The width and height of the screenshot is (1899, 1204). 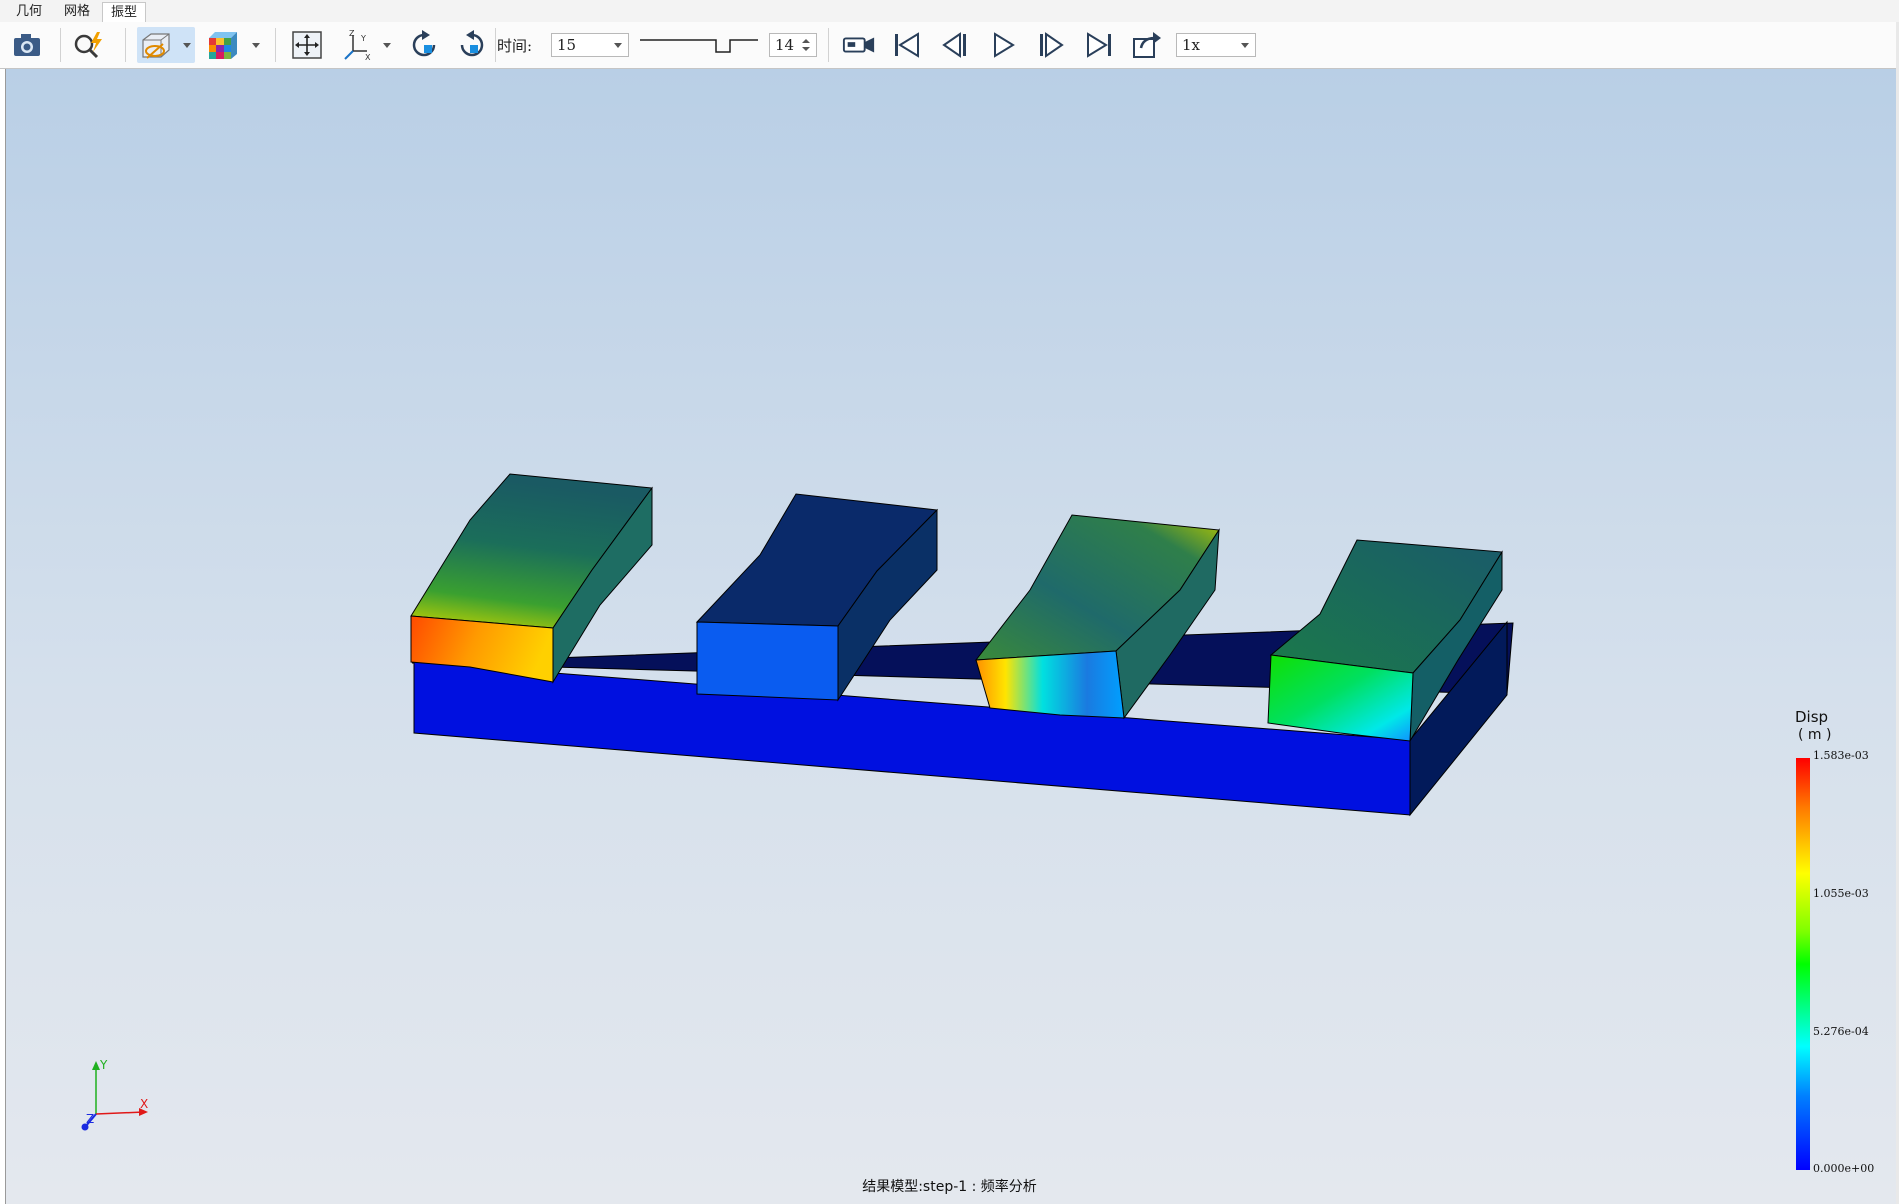 What do you see at coordinates (1841, 893) in the screenshot?
I see `legend-tick-high: 1.055e-03` at bounding box center [1841, 893].